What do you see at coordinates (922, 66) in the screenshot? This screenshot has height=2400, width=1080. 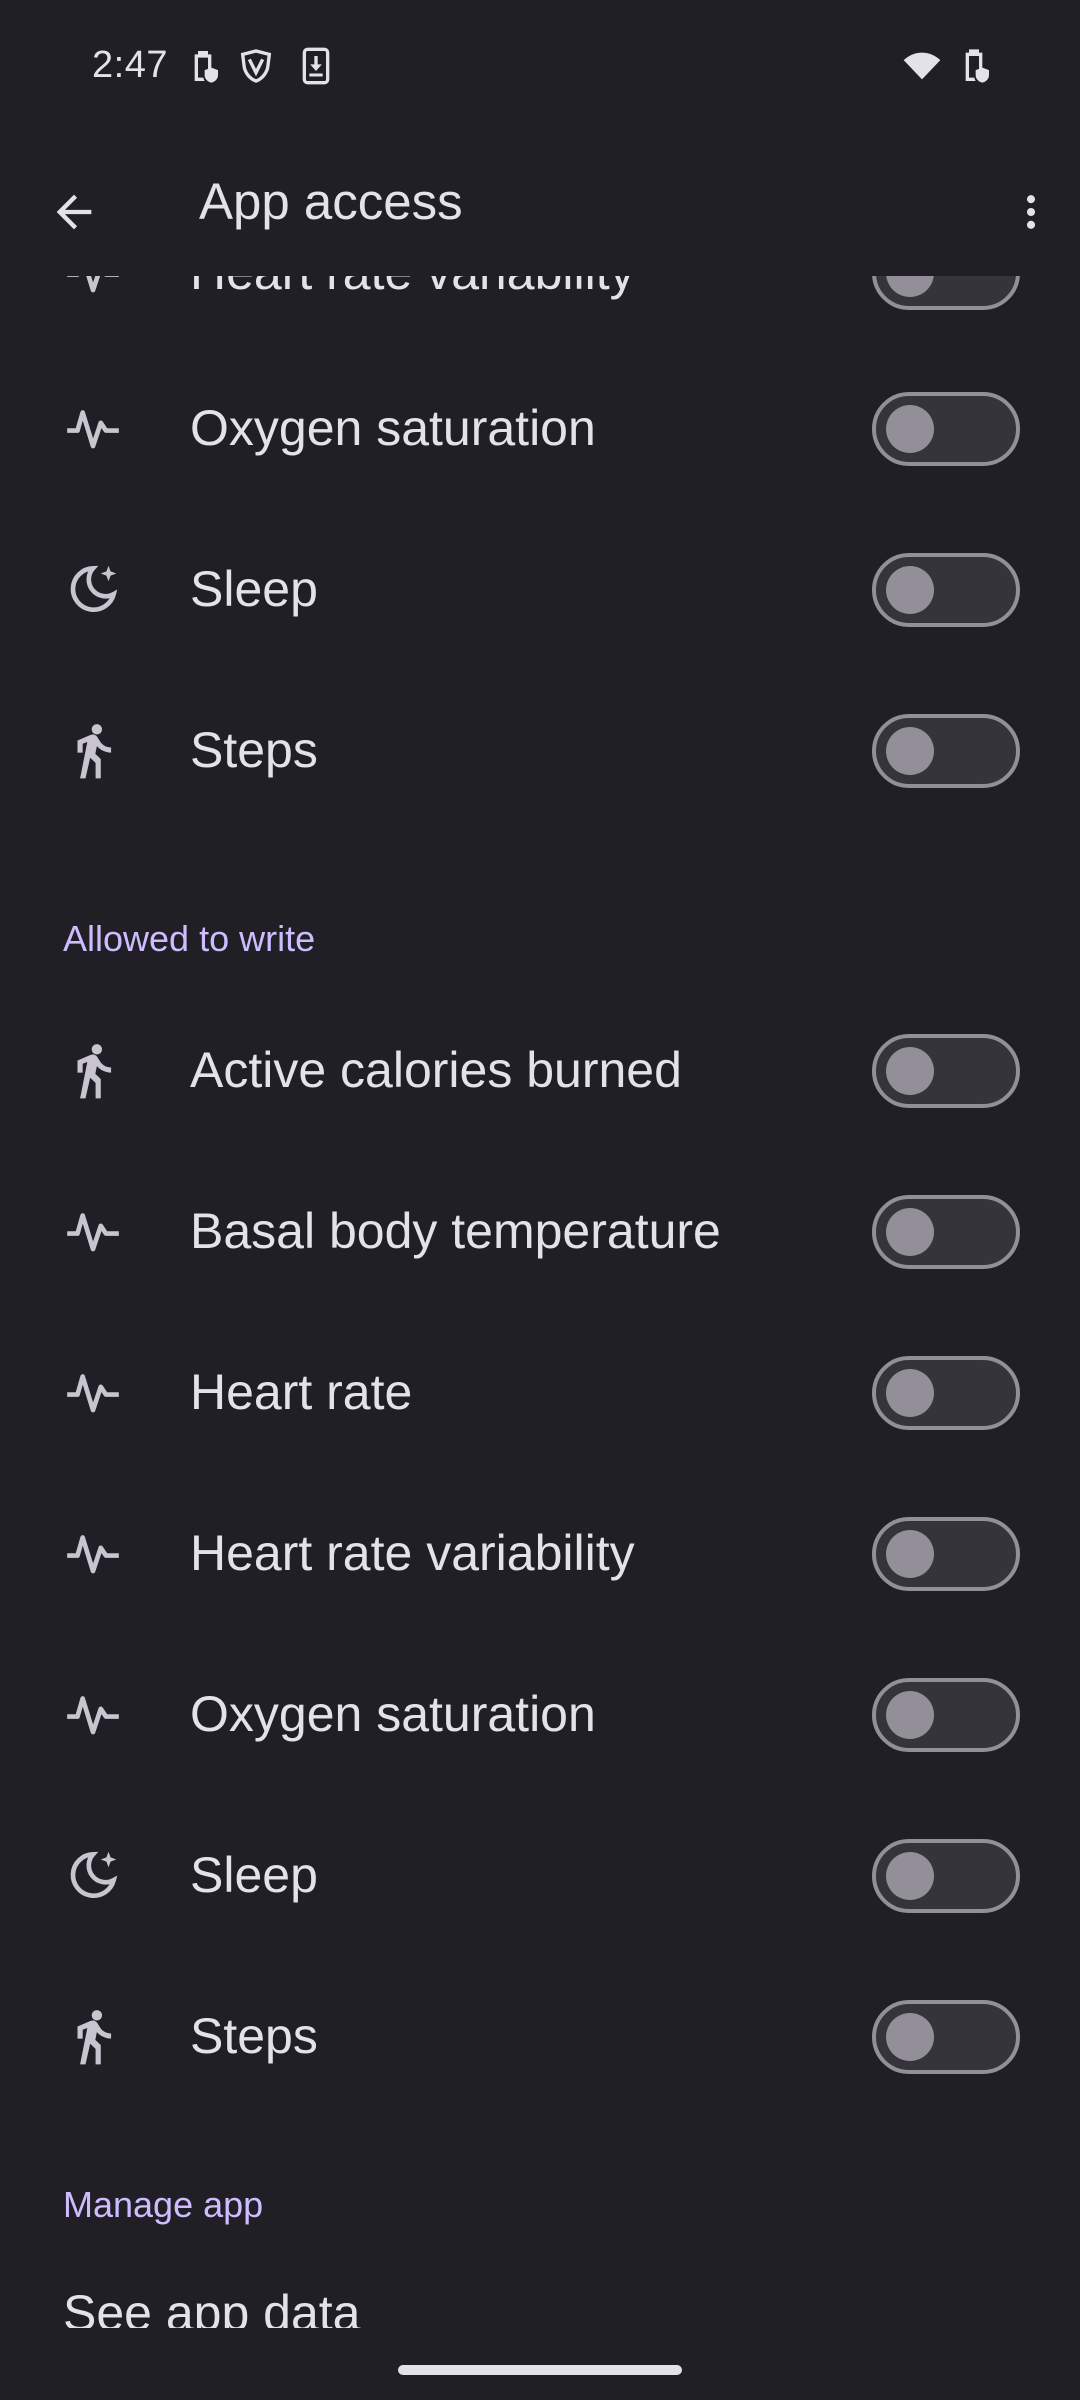 I see `wifi-icon` at bounding box center [922, 66].